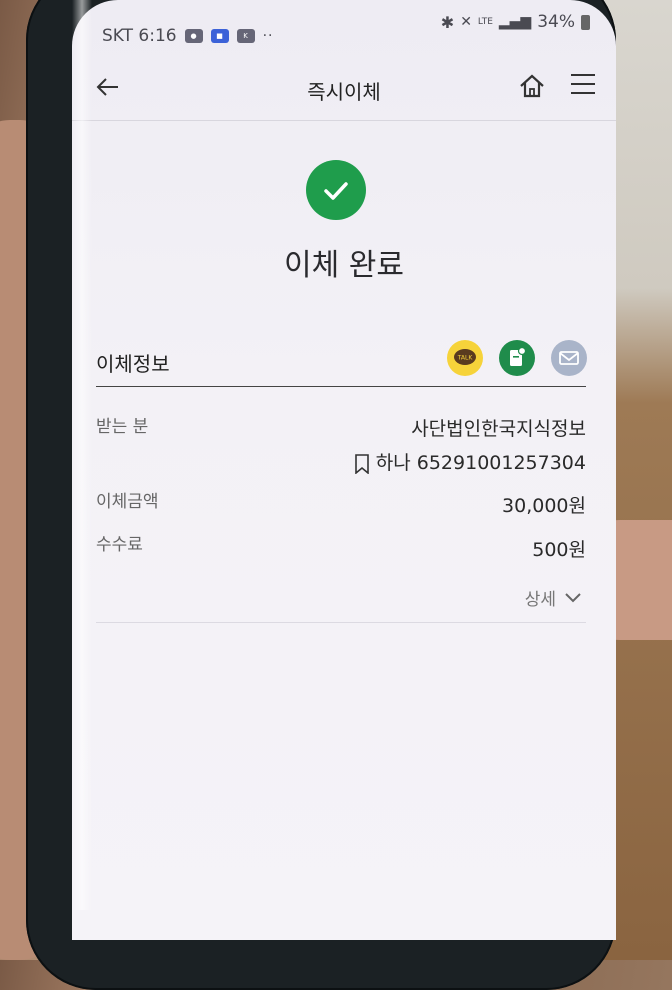 The width and height of the screenshot is (672, 990). I want to click on amount-value: 30,000원, so click(544, 506).